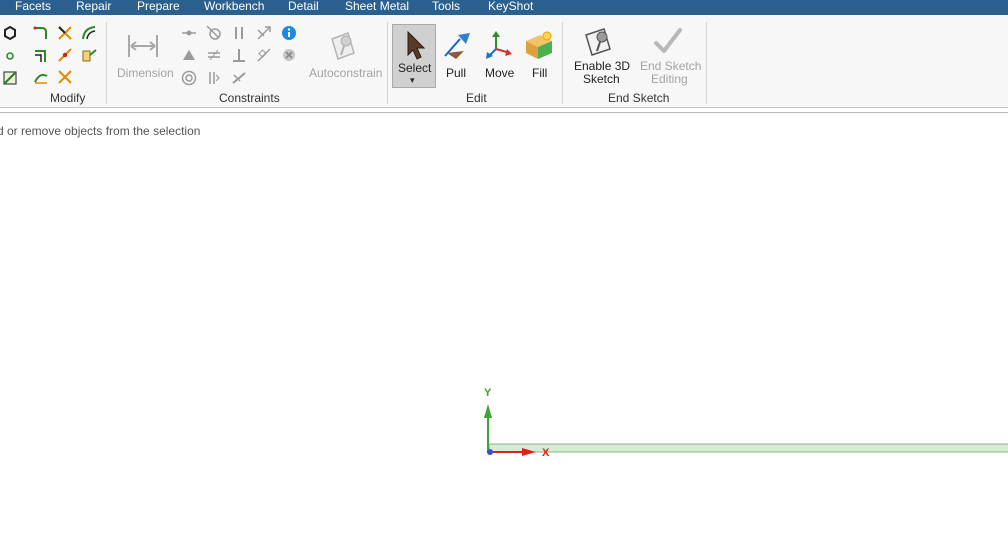 The image size is (1008, 560). Describe the element at coordinates (343, 46) in the screenshot. I see `autoconstrain-icon` at that location.